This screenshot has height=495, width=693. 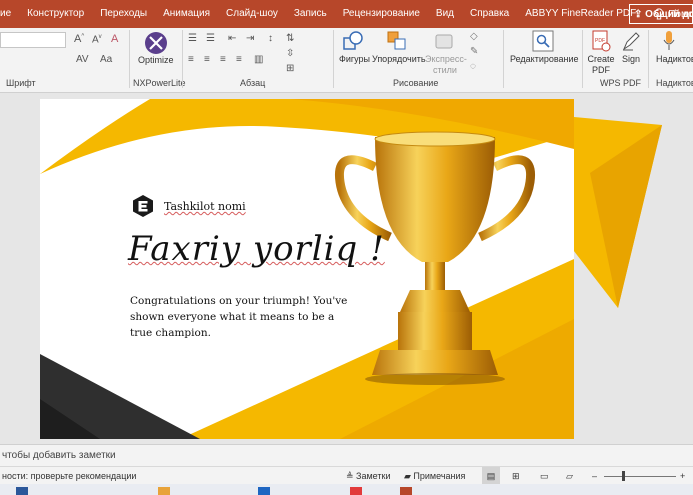 What do you see at coordinates (33, 40) in the screenshot?
I see `font-size-box` at bounding box center [33, 40].